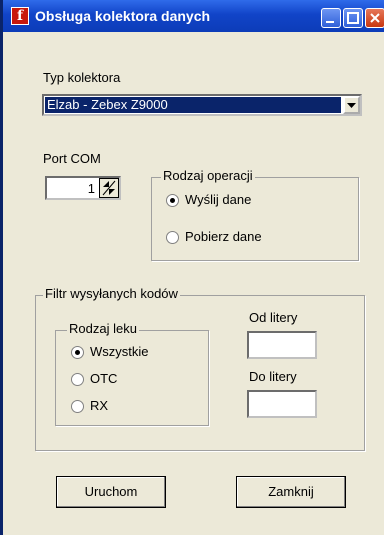 Image resolution: width=384 pixels, height=535 pixels. I want to click on drug-type-label: Rodzaj leku, so click(103, 328).